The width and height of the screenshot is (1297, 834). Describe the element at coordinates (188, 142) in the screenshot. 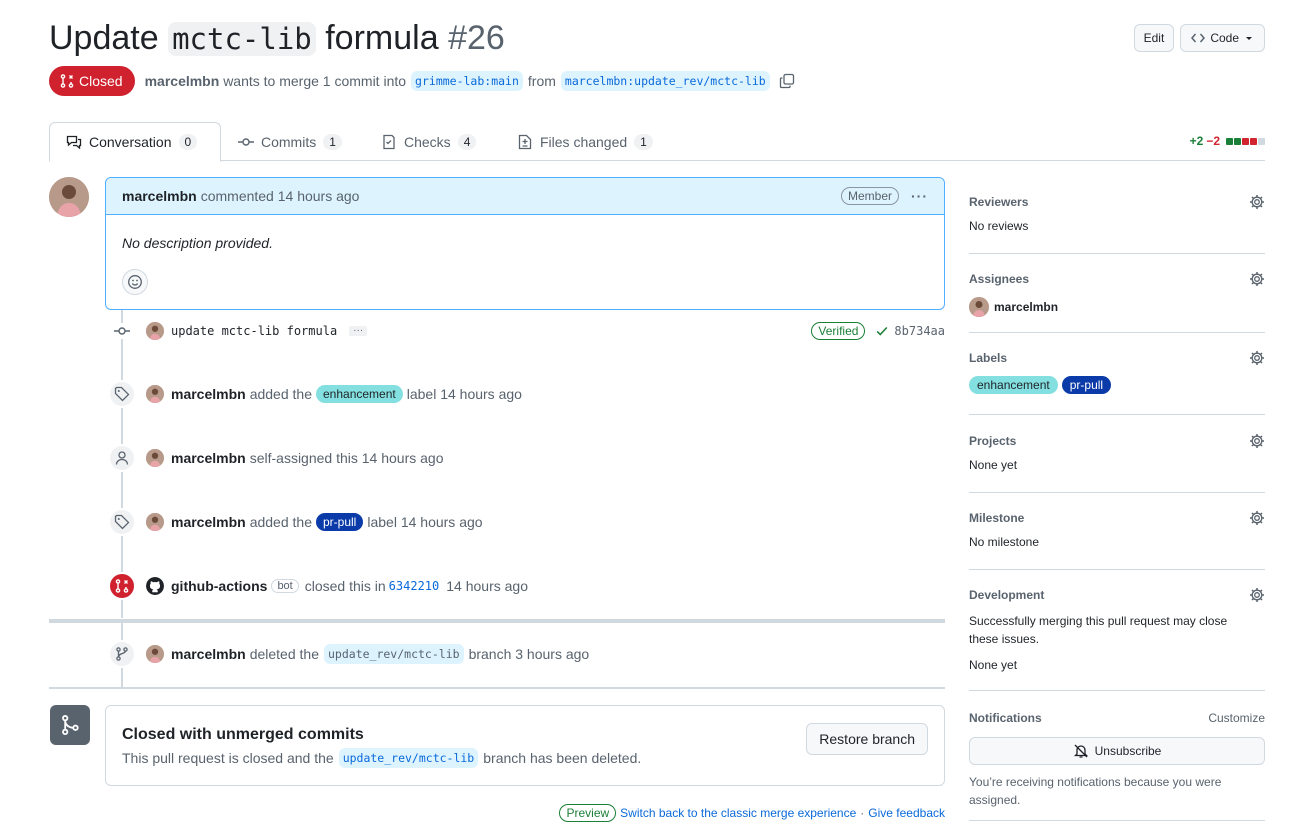

I see `tab-count: 0` at that location.